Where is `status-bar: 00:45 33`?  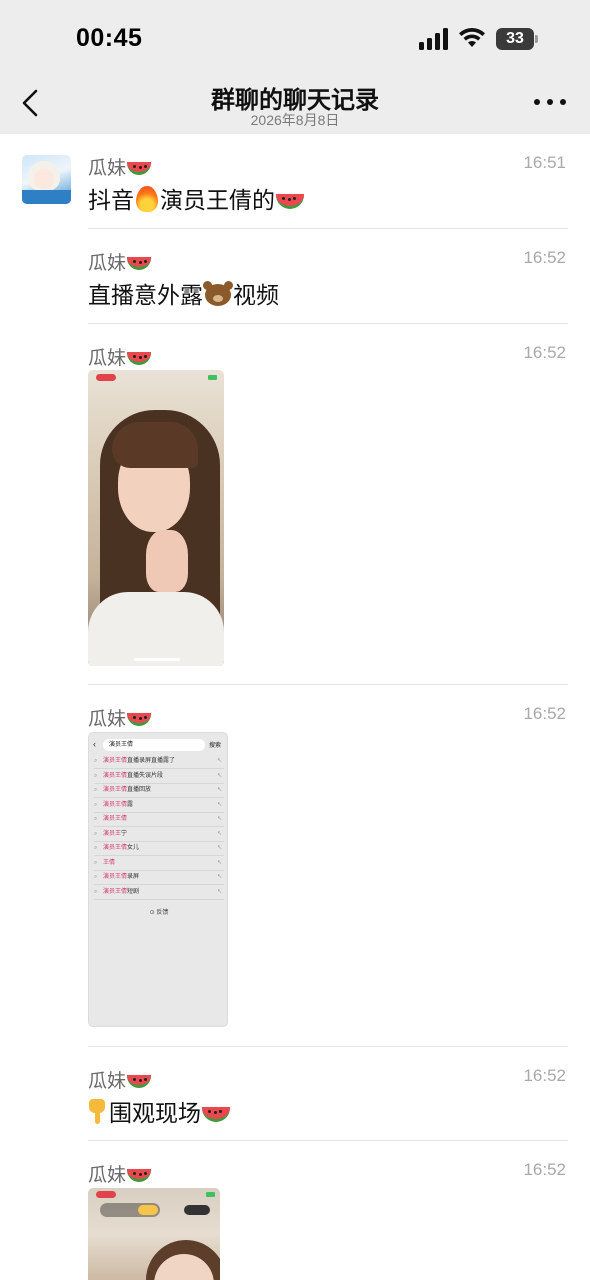
status-bar: 00:45 33 is located at coordinates (295, 35).